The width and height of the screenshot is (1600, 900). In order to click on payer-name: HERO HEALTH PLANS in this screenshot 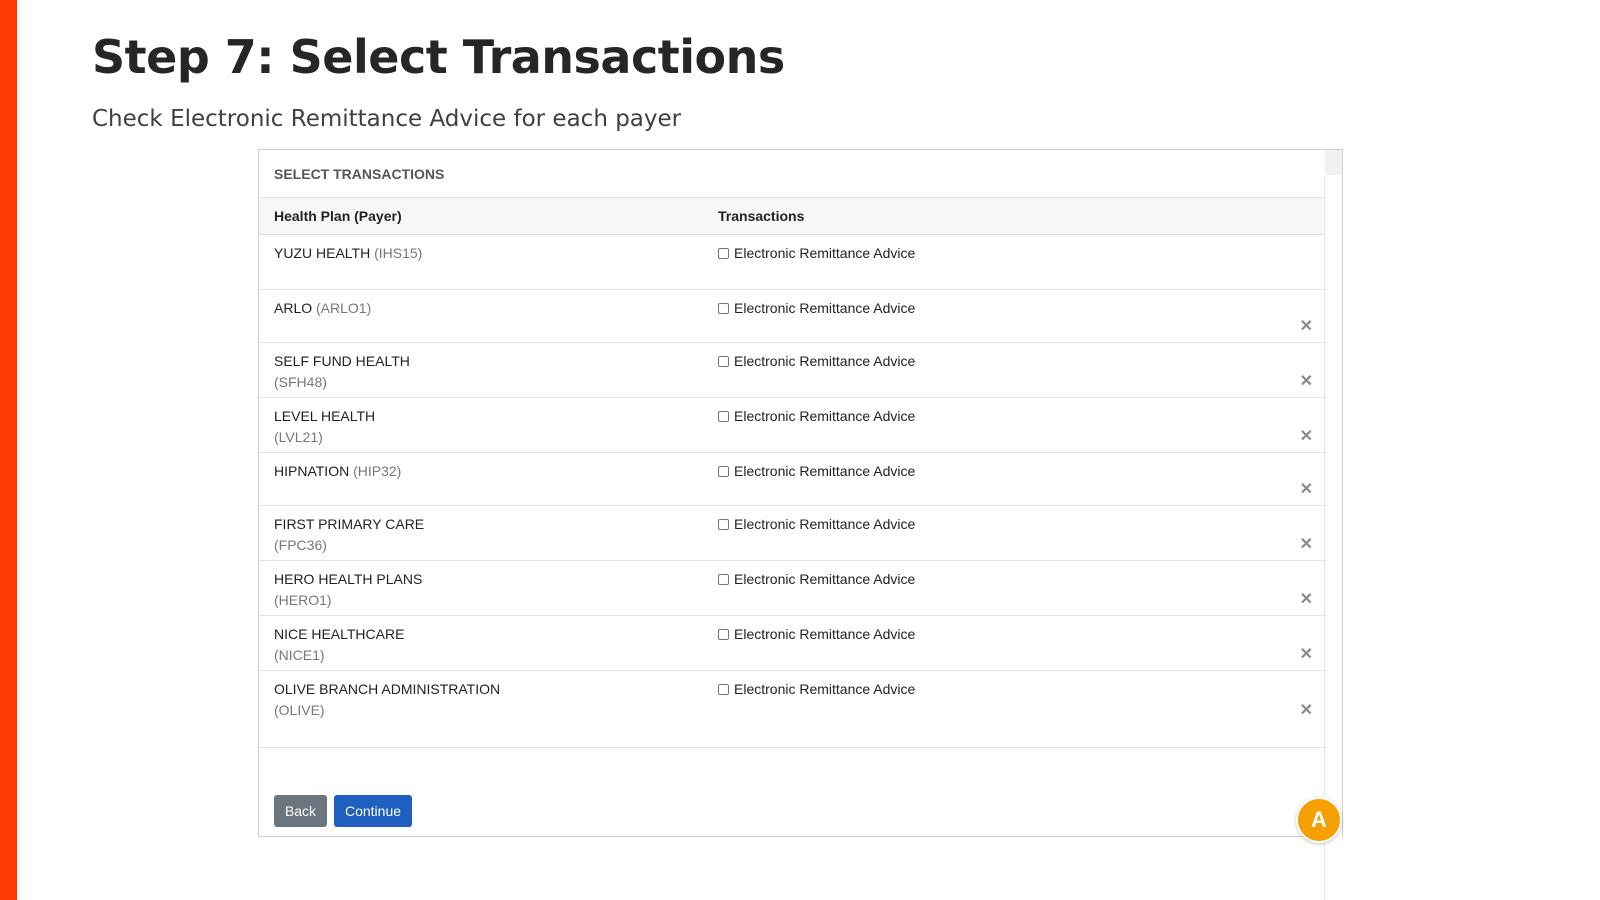, I will do `click(348, 579)`.